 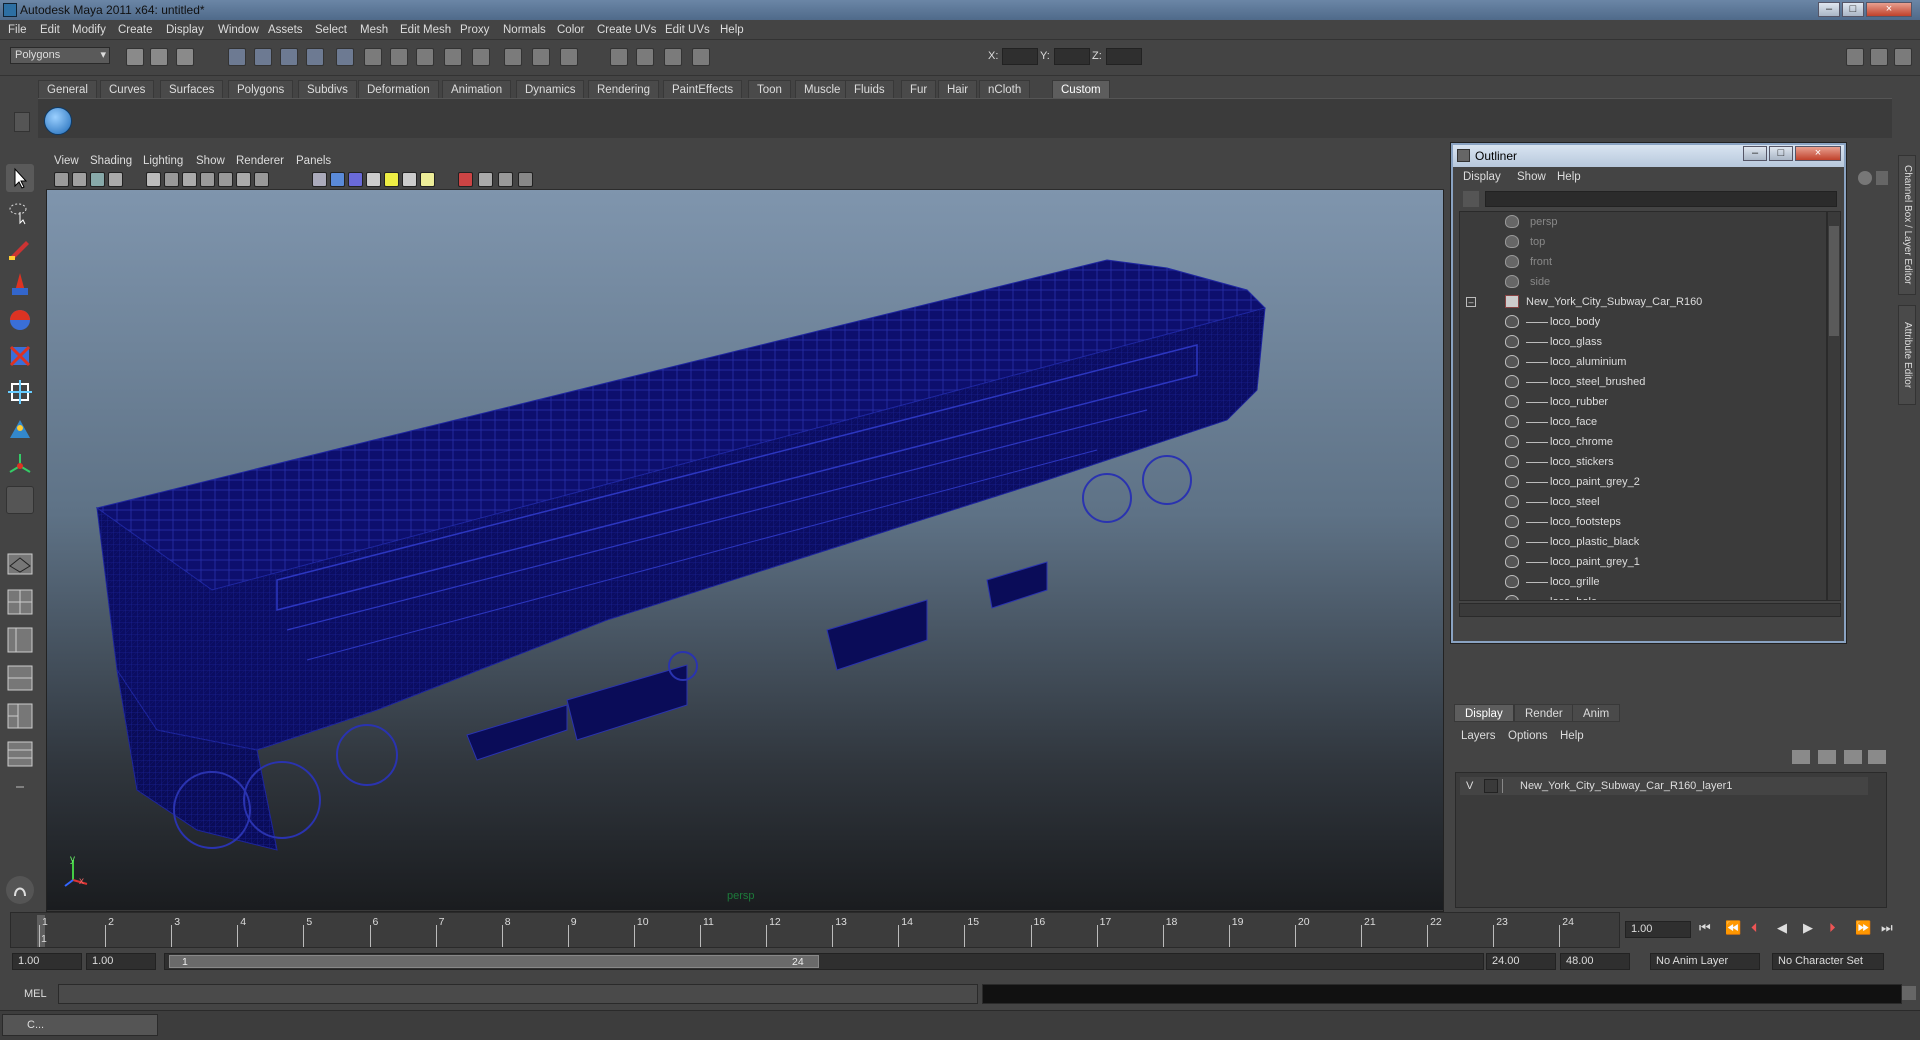 What do you see at coordinates (1640, 242) in the screenshot?
I see `outliner-row-camera: top` at bounding box center [1640, 242].